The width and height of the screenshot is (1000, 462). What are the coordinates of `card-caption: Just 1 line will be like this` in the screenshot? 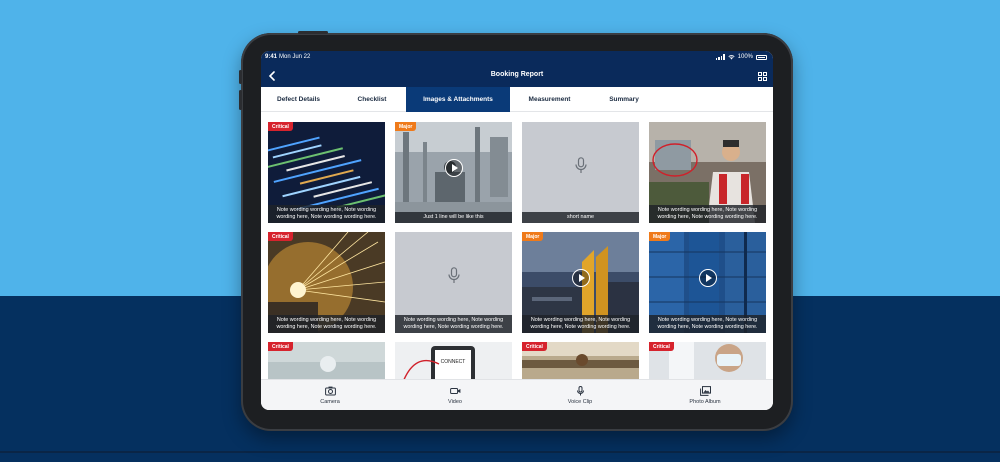 It's located at (453, 217).